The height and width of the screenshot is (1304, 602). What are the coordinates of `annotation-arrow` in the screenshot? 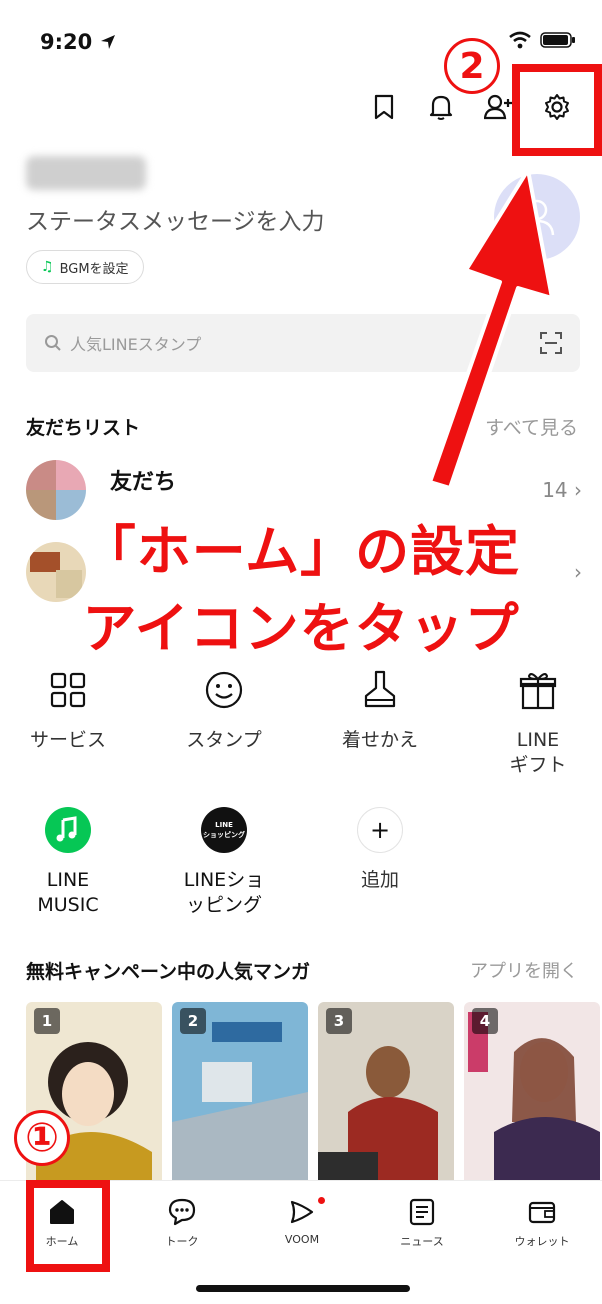 It's located at (491, 329).